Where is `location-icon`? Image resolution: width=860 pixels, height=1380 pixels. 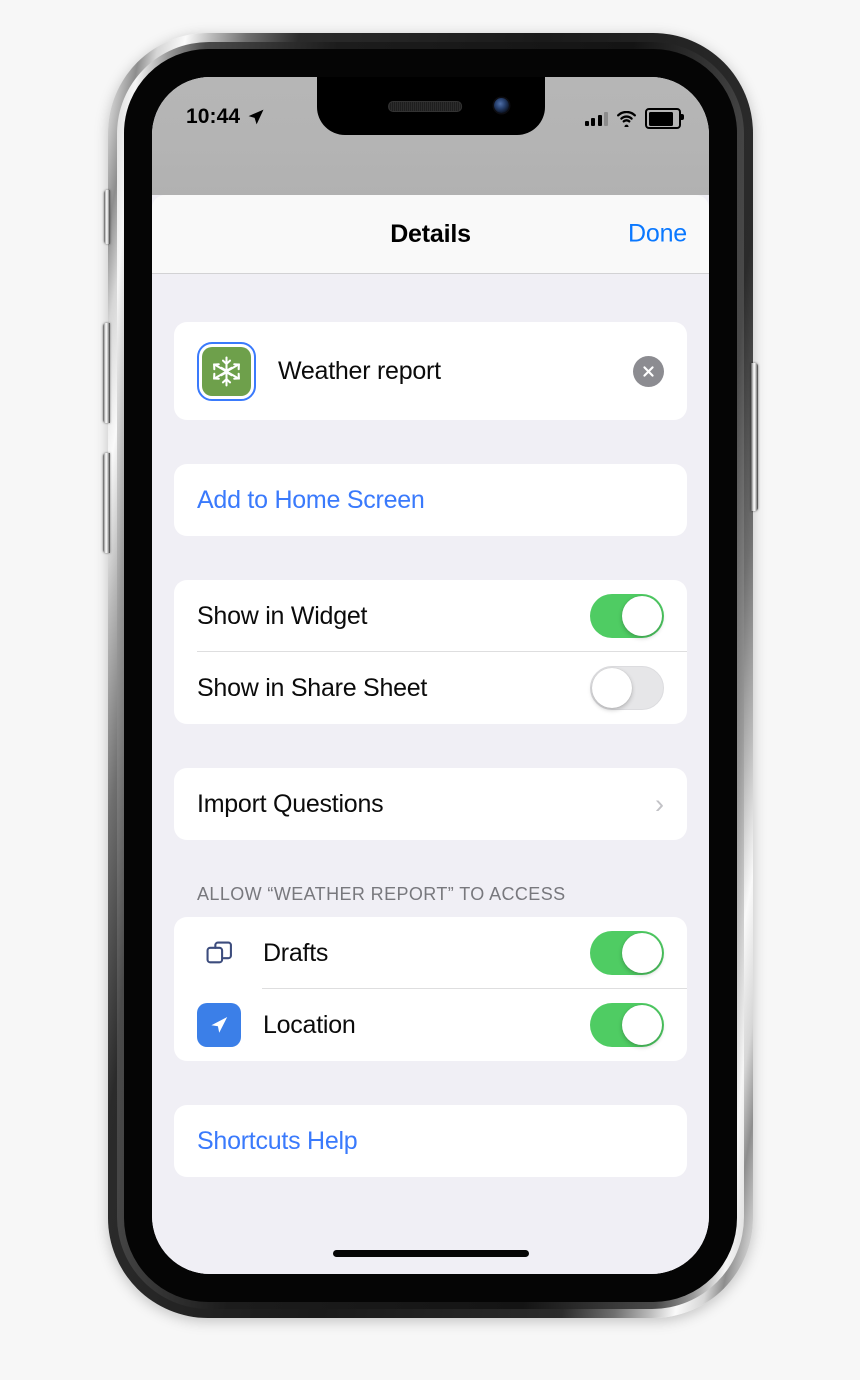
location-icon is located at coordinates (219, 1025).